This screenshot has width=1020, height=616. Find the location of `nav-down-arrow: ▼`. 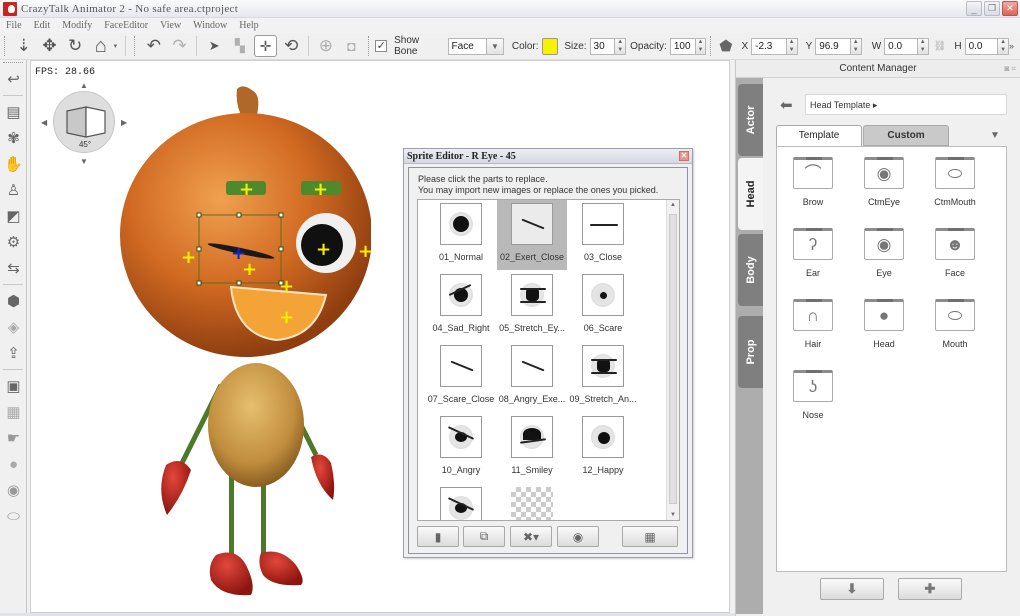

nav-down-arrow: ▼ is located at coordinates (84, 161).